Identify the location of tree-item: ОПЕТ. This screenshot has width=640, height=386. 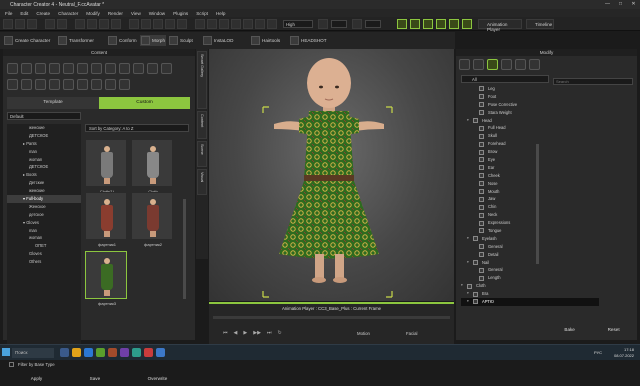
(44, 246).